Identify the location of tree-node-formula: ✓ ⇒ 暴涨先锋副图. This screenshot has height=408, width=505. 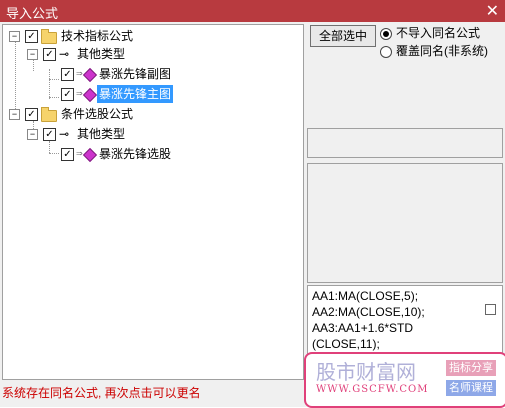
(148, 74).